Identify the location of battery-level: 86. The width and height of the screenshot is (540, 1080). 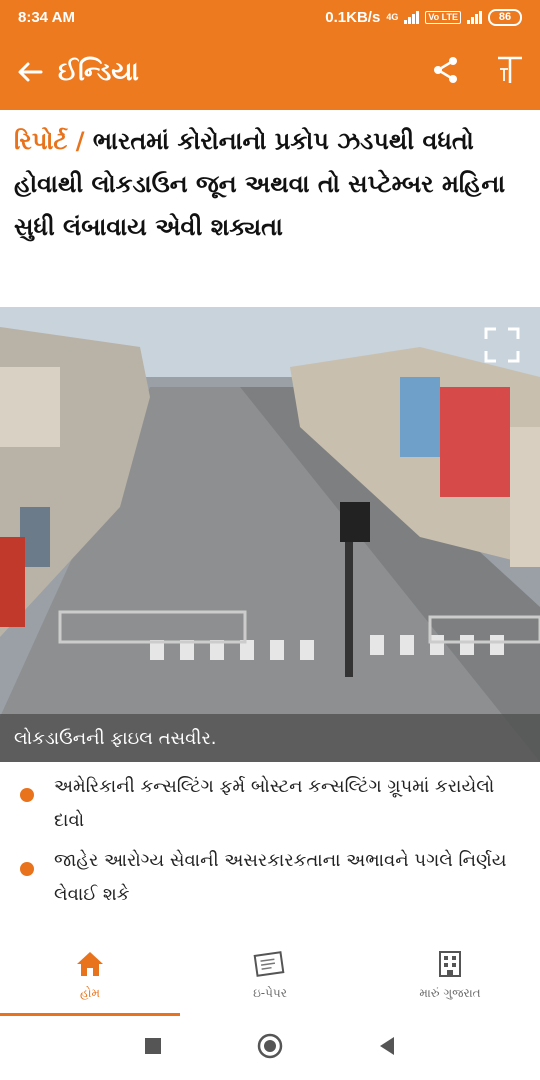
(505, 17).